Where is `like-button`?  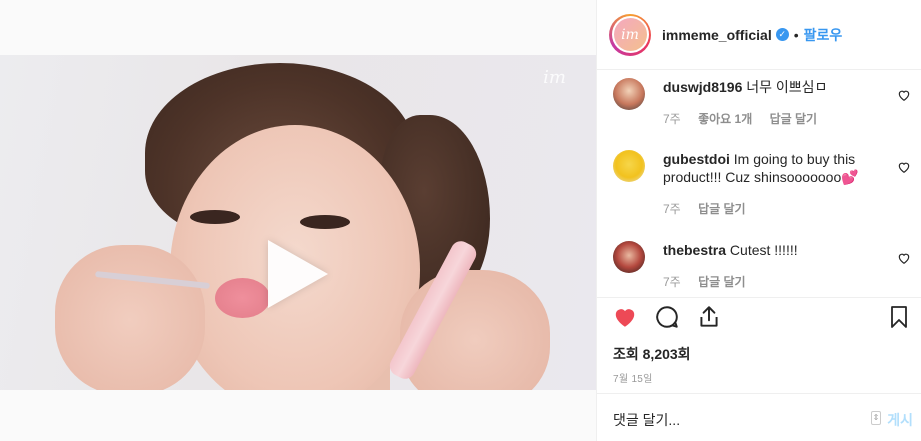 like-button is located at coordinates (625, 317).